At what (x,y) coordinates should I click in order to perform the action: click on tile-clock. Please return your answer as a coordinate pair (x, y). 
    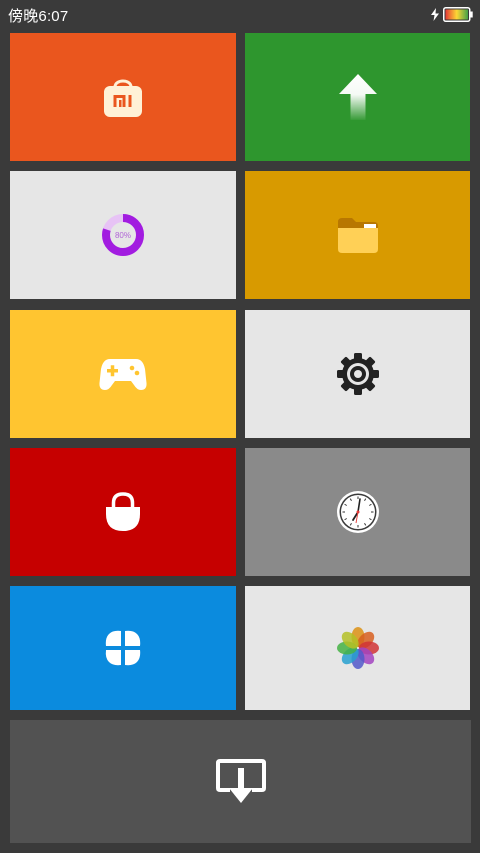
    Looking at the image, I should click on (357, 512).